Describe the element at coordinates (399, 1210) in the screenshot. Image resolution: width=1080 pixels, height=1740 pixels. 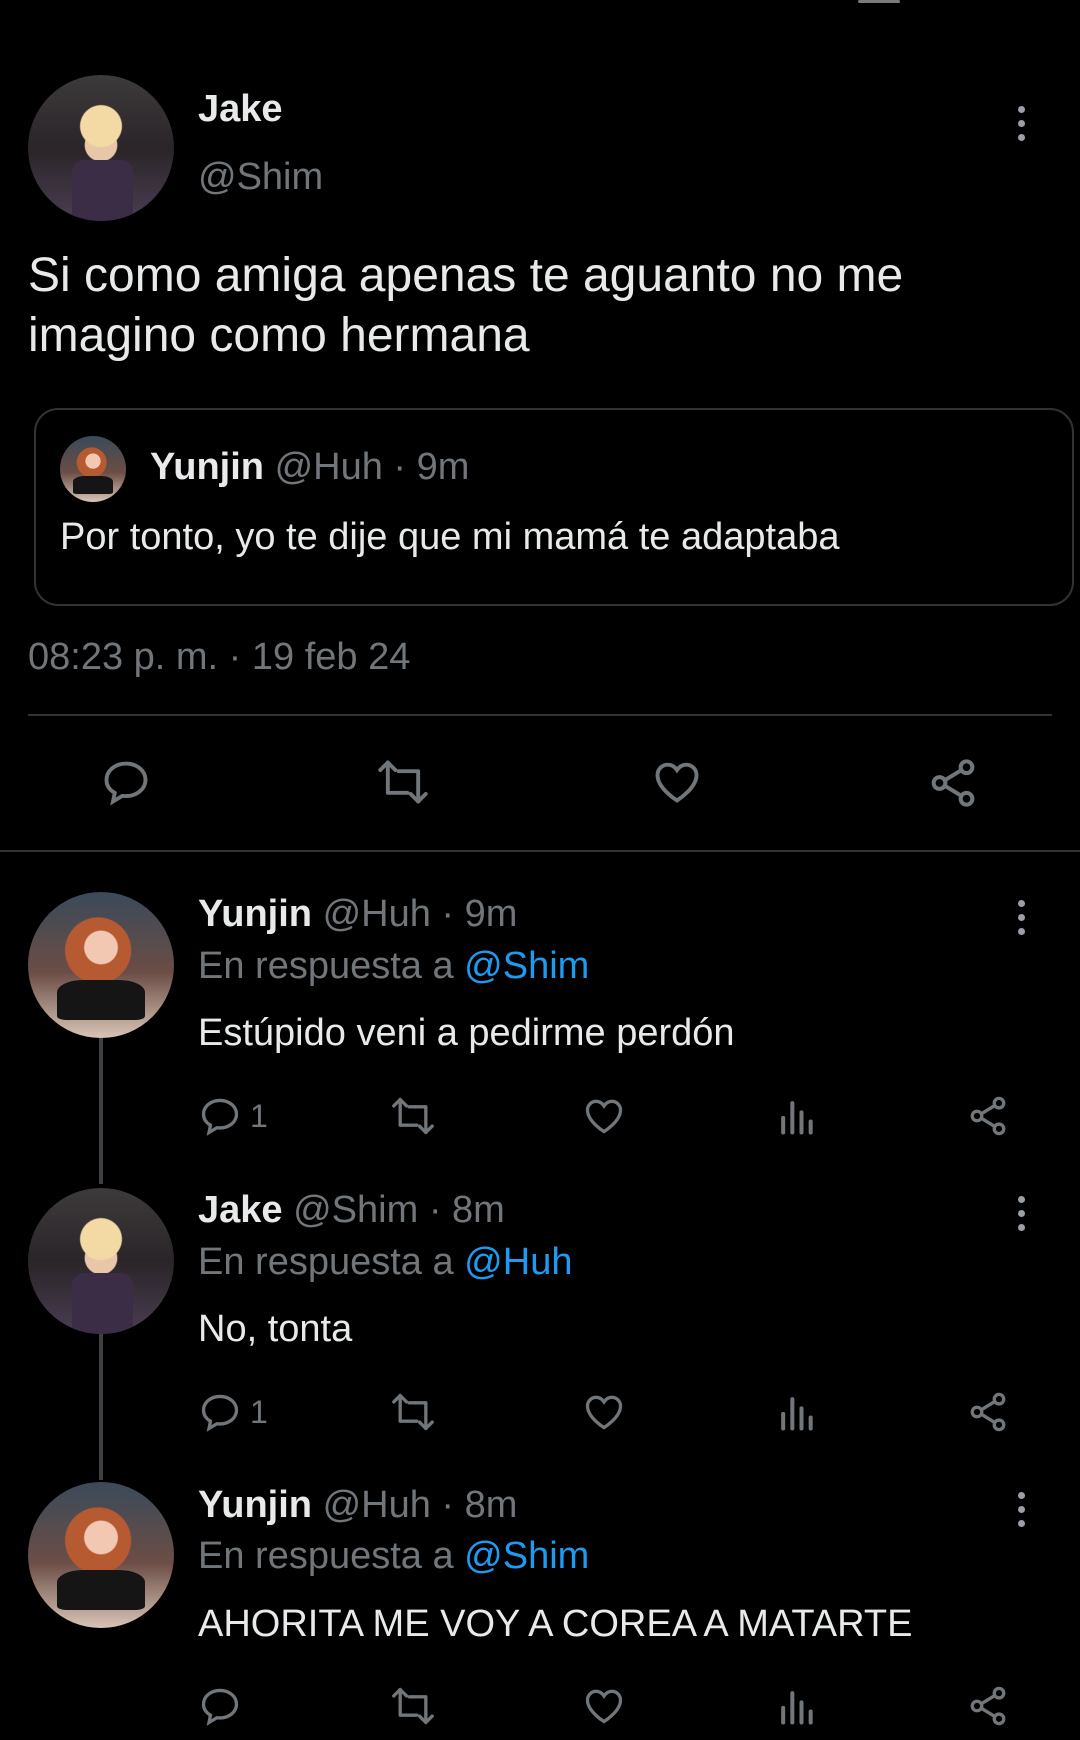
I see `reply-handle-time: @Shim · 8m` at that location.